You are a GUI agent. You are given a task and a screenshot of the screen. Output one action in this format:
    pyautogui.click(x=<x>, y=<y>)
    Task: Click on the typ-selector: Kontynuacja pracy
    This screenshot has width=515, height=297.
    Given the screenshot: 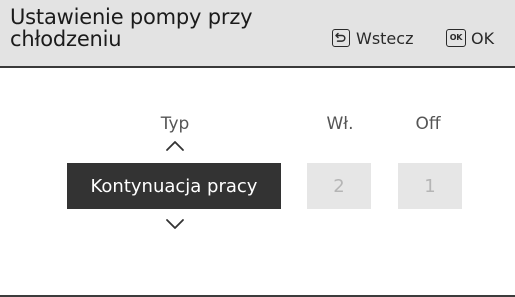 What is the action you would take?
    pyautogui.click(x=174, y=186)
    